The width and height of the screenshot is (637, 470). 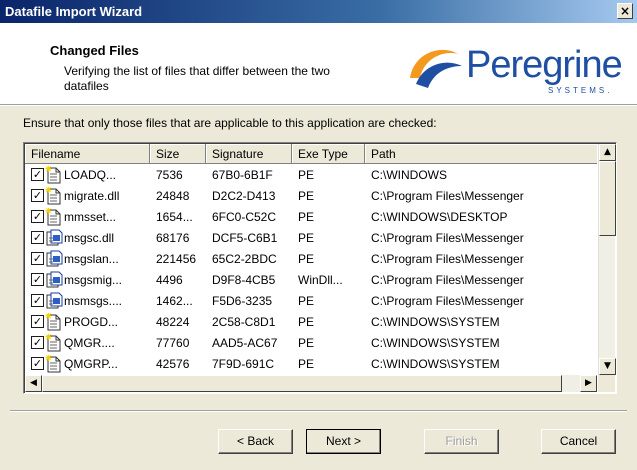 I want to click on window-title: Datafile Import Wizard, so click(x=74, y=11).